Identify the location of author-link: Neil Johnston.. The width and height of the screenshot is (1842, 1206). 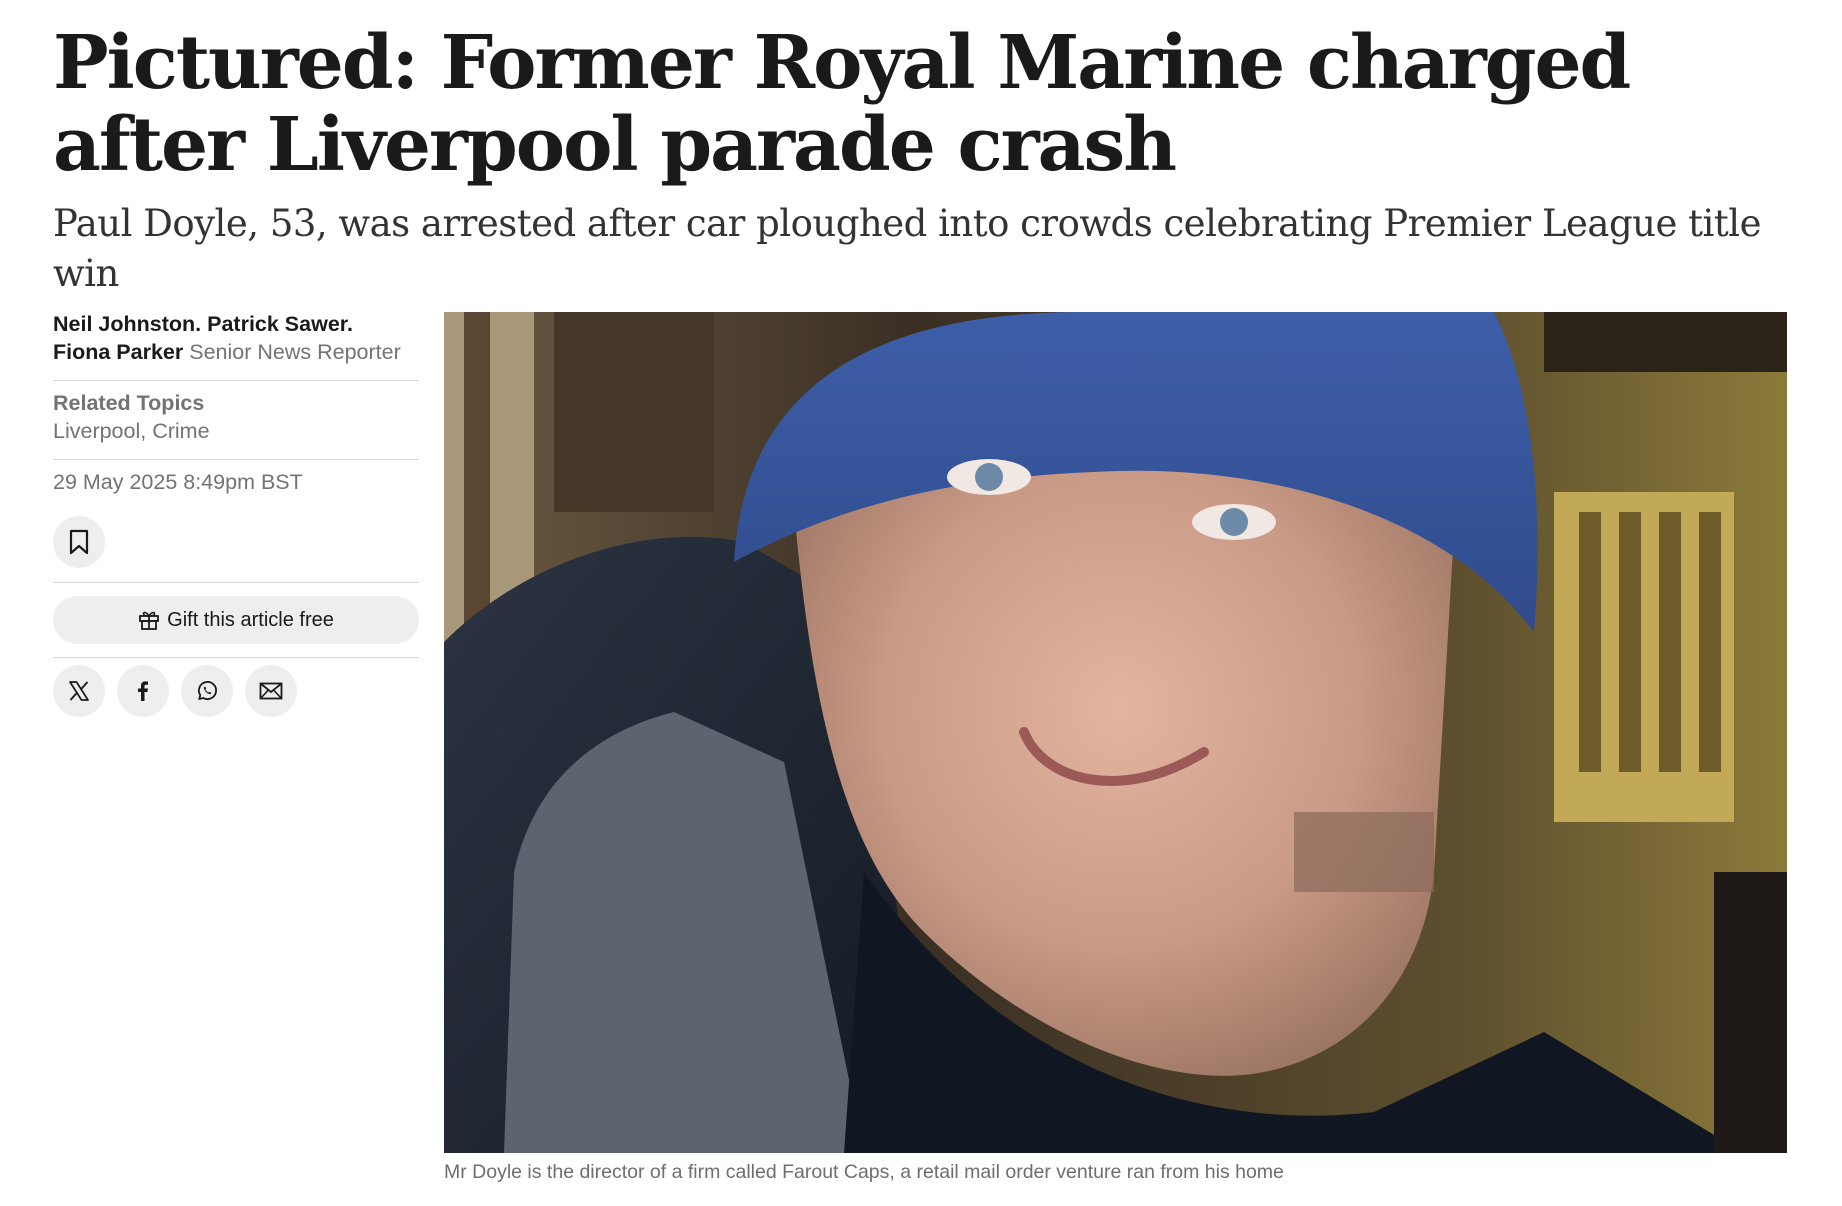
(127, 324).